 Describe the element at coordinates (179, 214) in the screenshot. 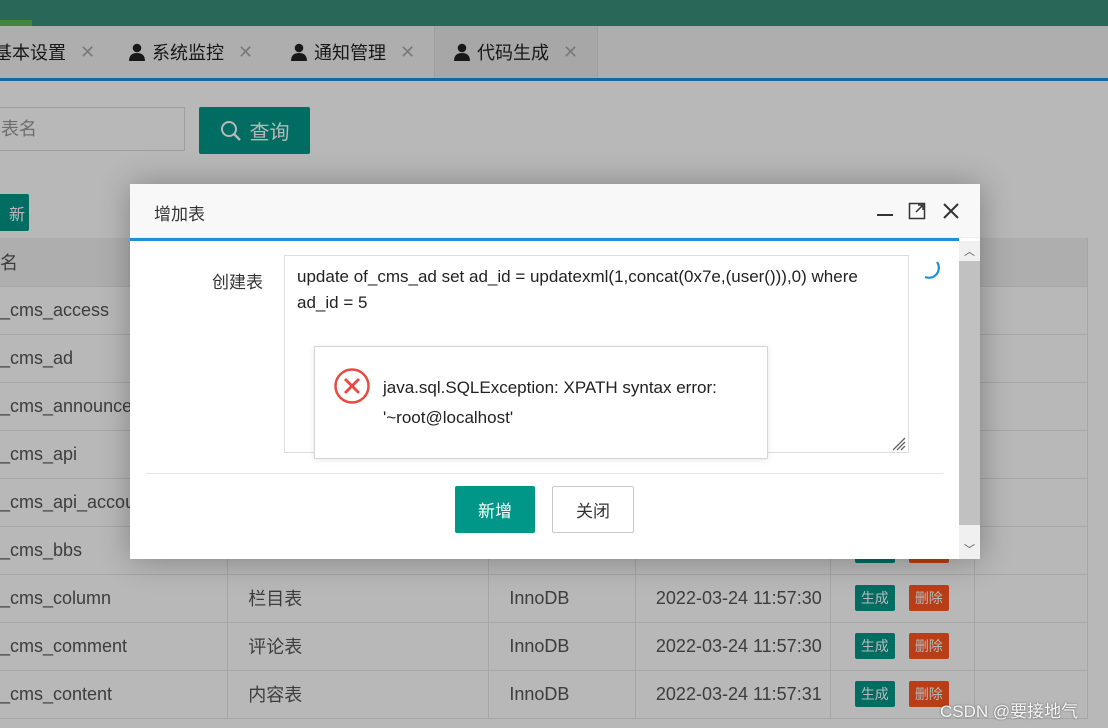

I see `dialog-title: 增加表` at that location.